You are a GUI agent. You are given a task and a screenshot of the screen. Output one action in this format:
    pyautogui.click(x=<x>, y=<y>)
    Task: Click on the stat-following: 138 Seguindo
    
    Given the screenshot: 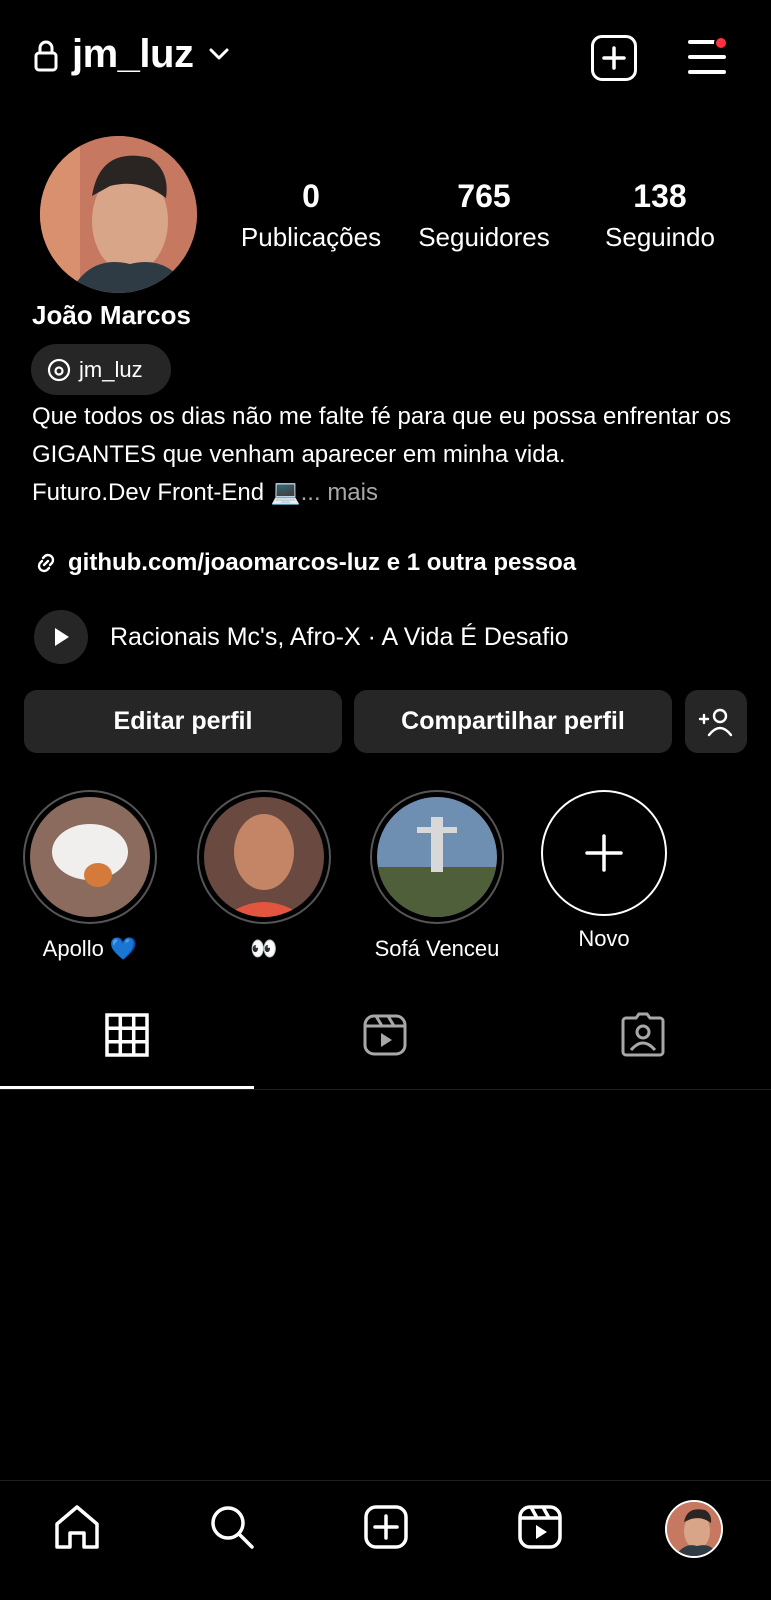 What is the action you would take?
    pyautogui.click(x=660, y=216)
    